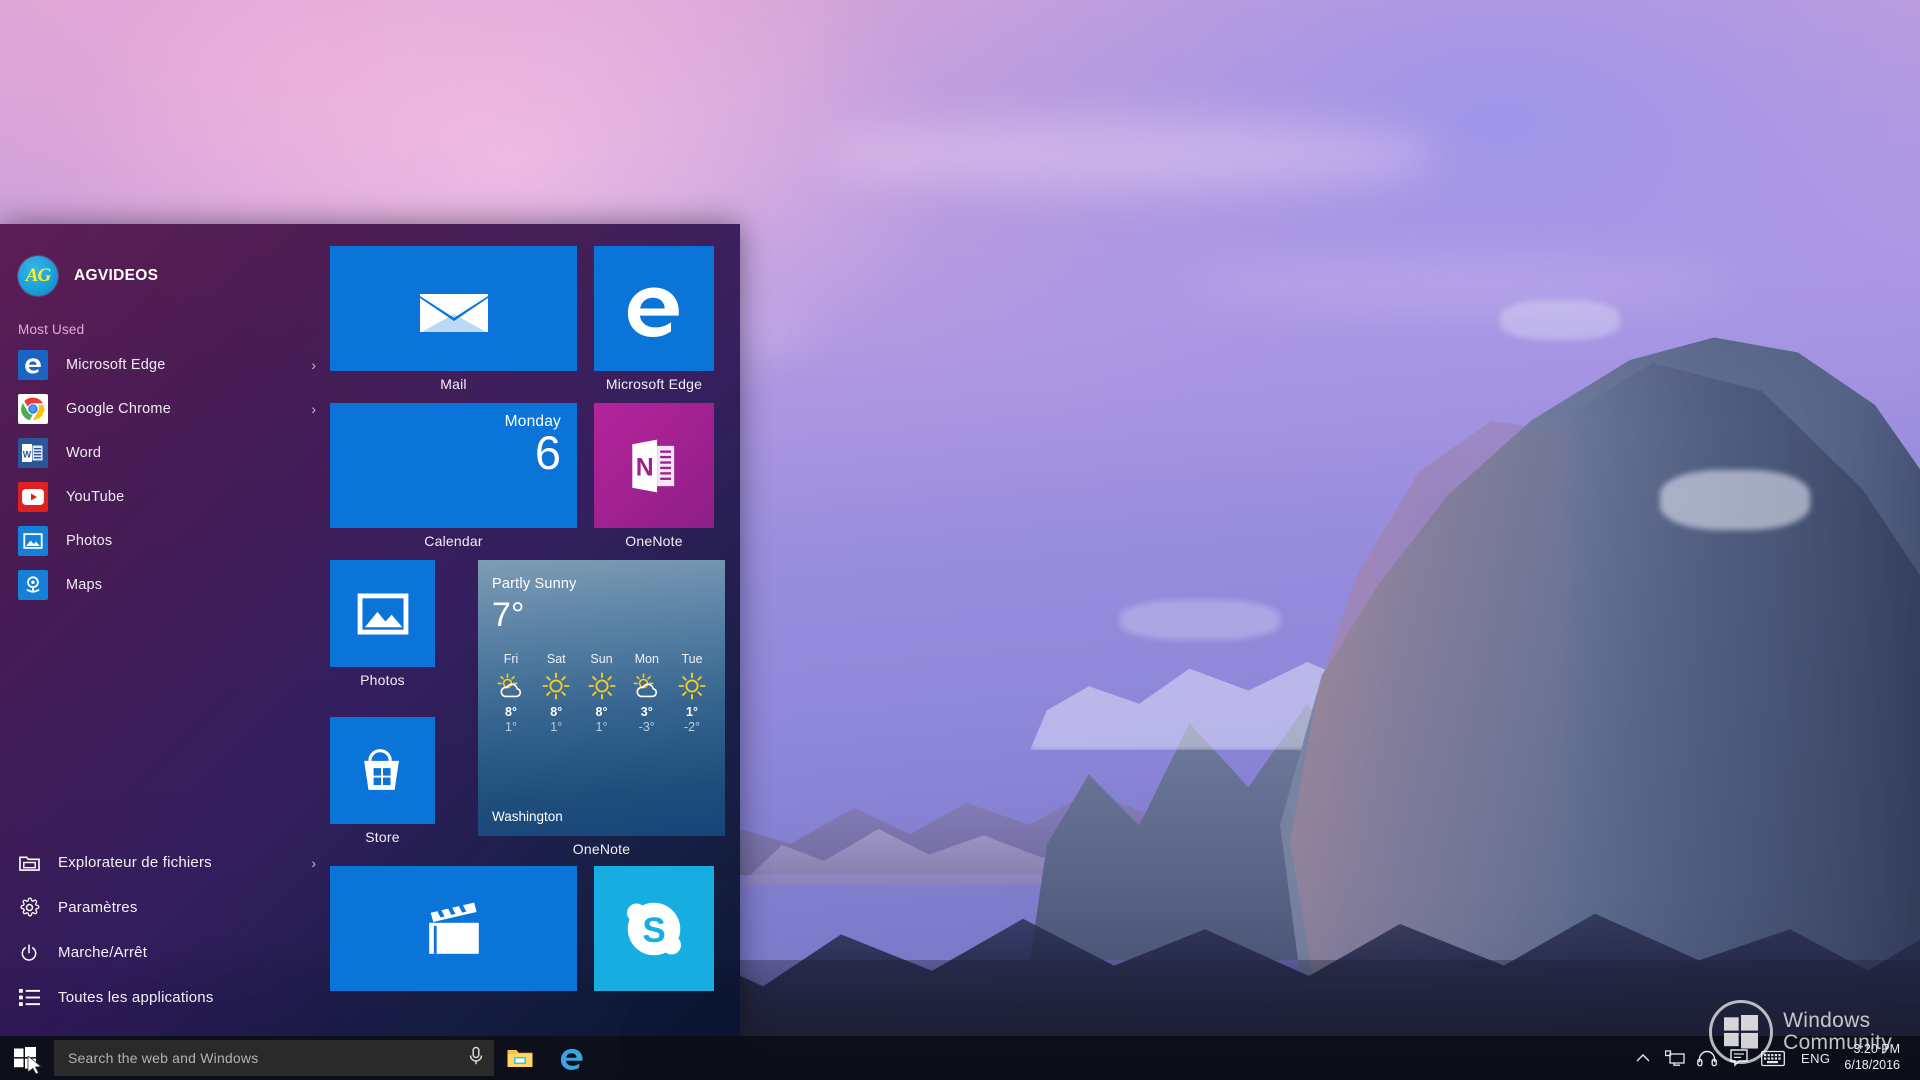 Image resolution: width=1920 pixels, height=1080 pixels. Describe the element at coordinates (453, 308) in the screenshot. I see `tile-mail` at that location.